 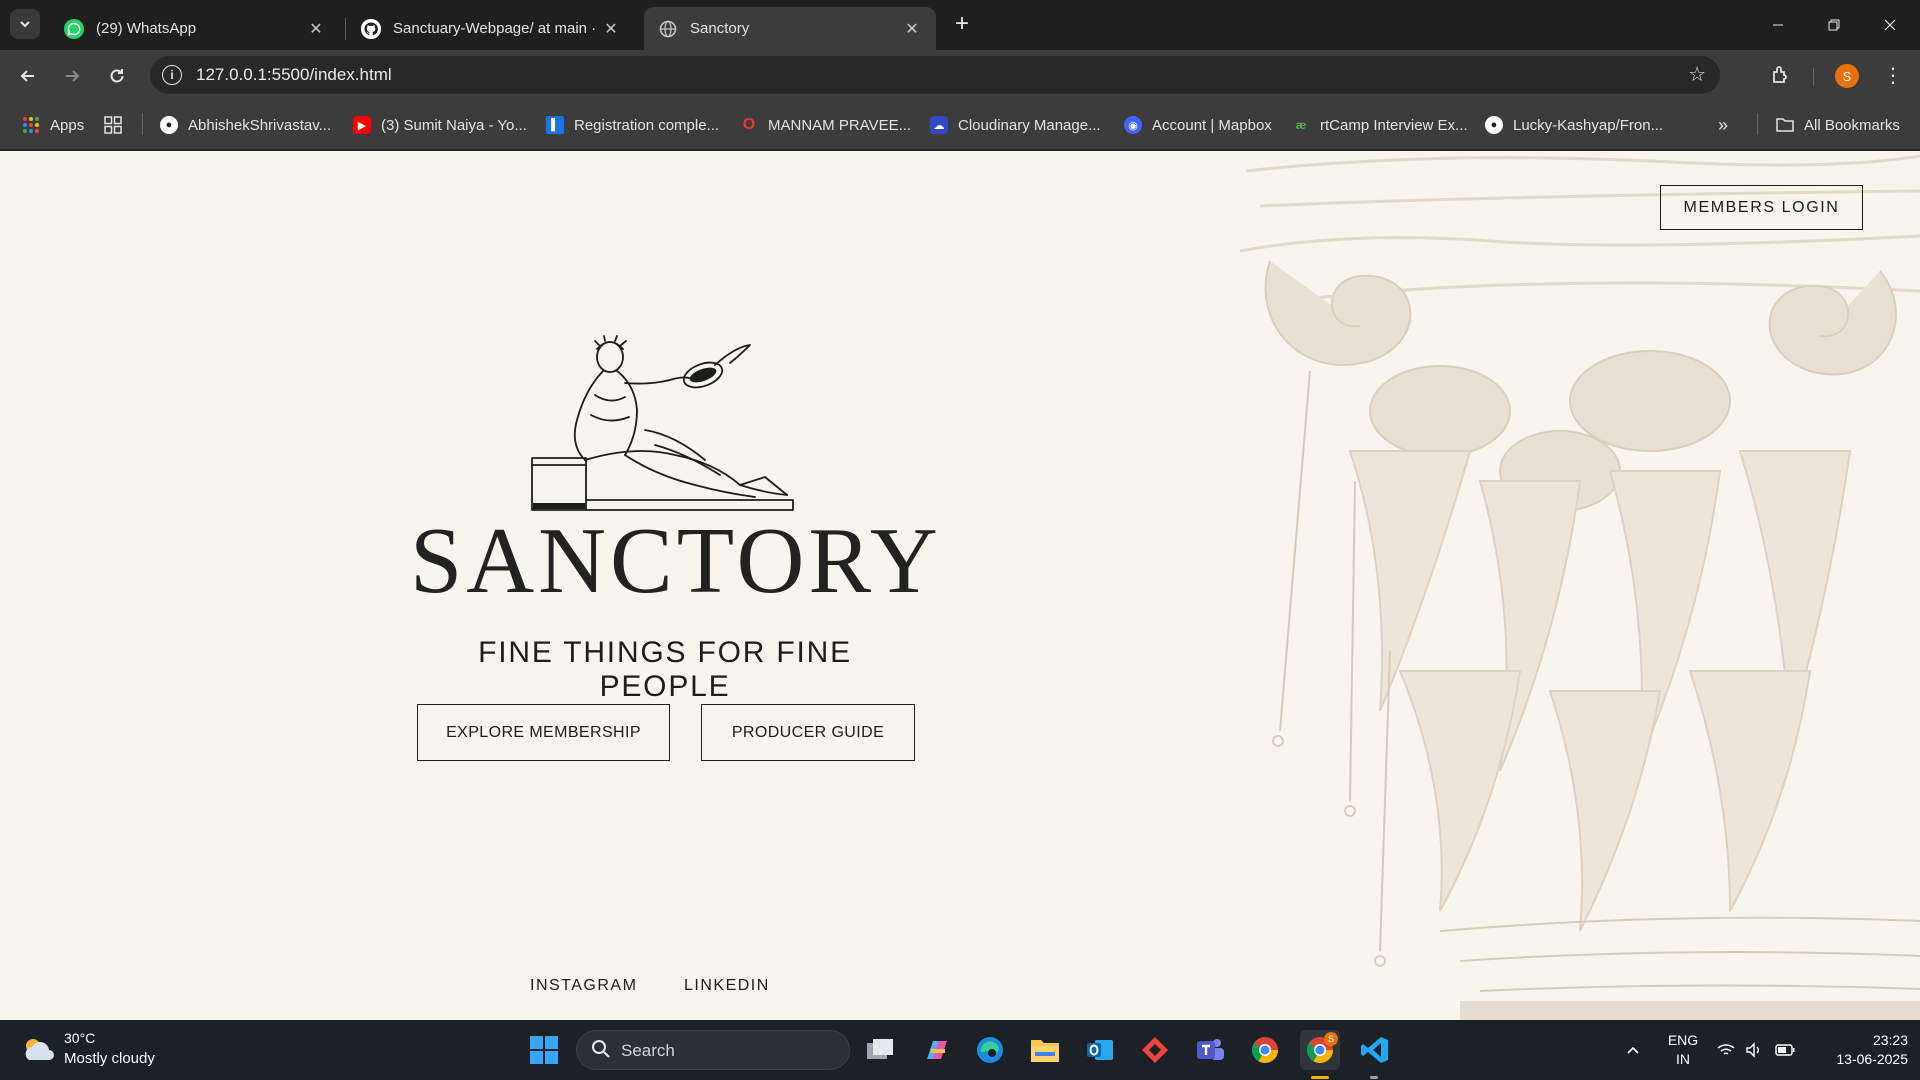 I want to click on restore-icon, so click(x=1834, y=25).